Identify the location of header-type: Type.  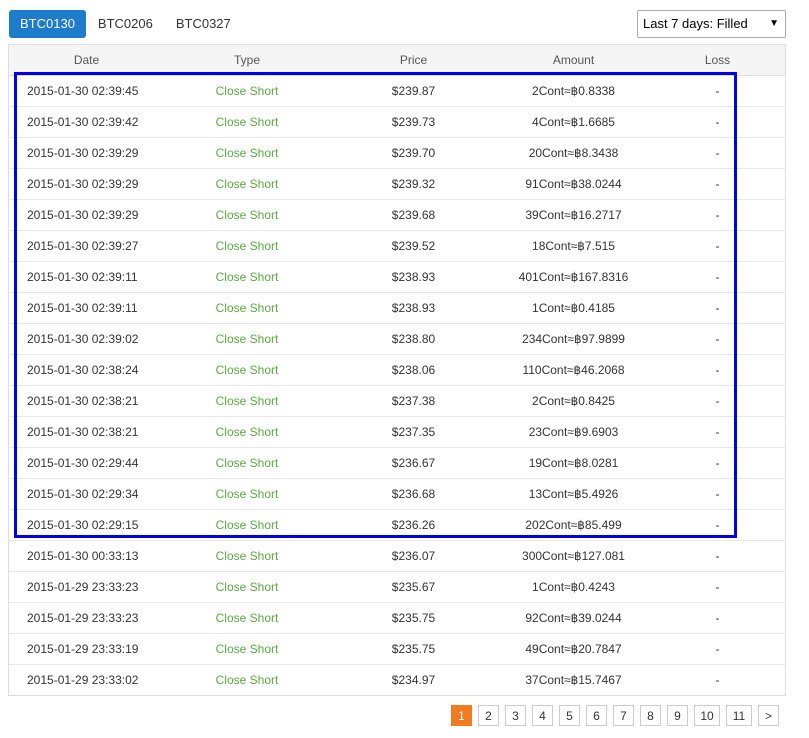
(247, 60).